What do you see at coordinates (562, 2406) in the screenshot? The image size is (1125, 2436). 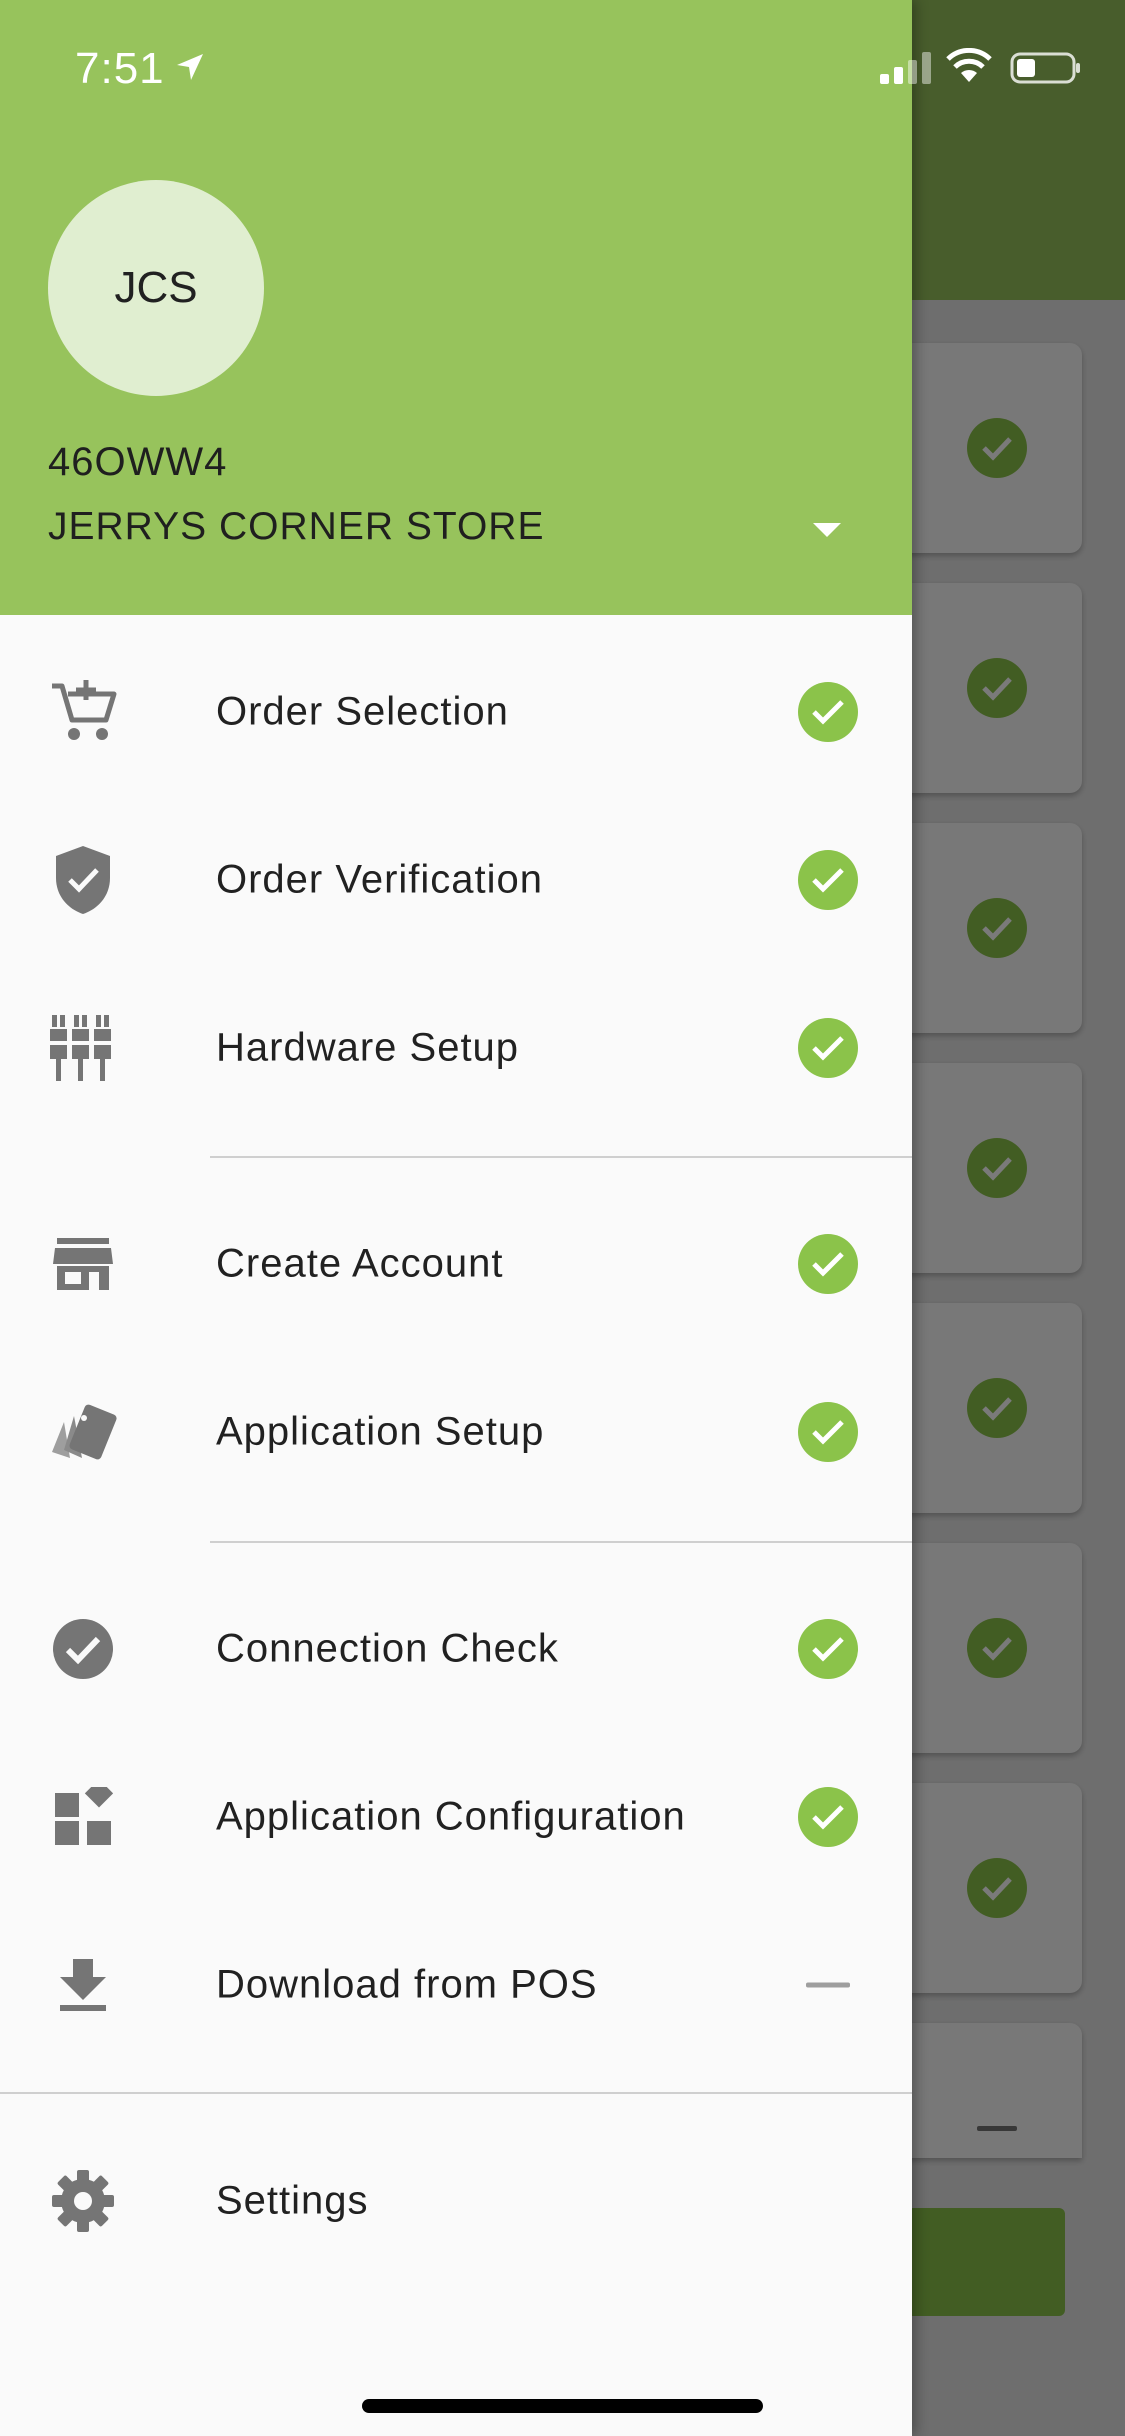 I see `home-indicator` at bounding box center [562, 2406].